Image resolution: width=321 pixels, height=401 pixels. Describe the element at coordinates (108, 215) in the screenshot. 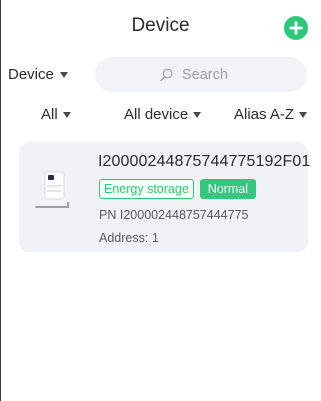

I see `device-pn-label: PN` at that location.